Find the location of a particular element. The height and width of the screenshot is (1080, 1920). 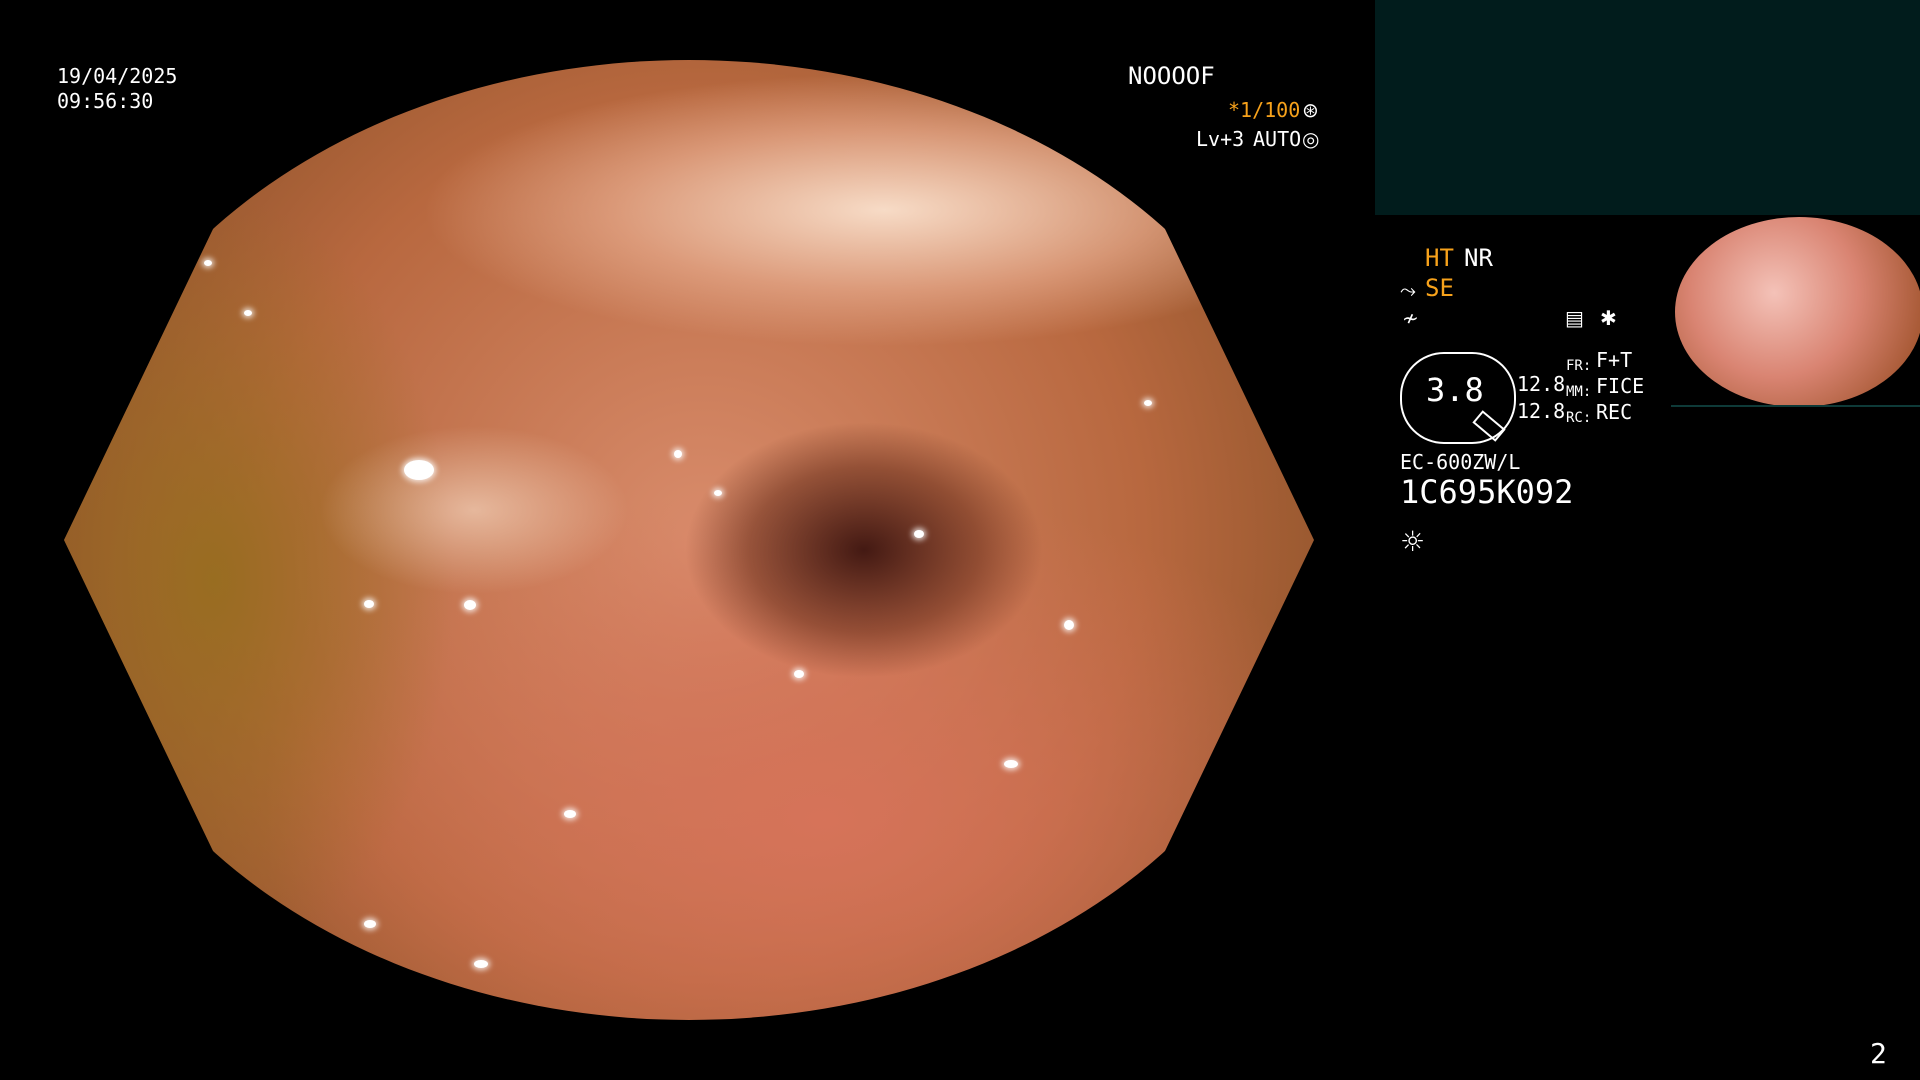

value-1: 12.8 is located at coordinates (1541, 384).